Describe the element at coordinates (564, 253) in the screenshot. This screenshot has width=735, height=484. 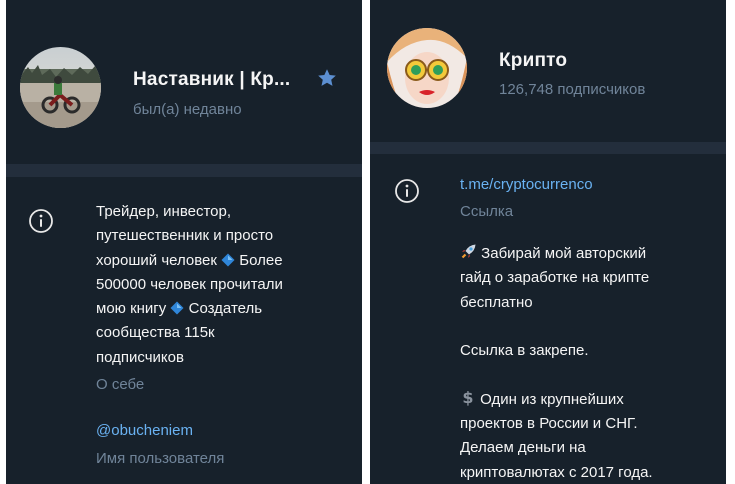
I see `desc-fragment: Забирай мой авторский` at that location.